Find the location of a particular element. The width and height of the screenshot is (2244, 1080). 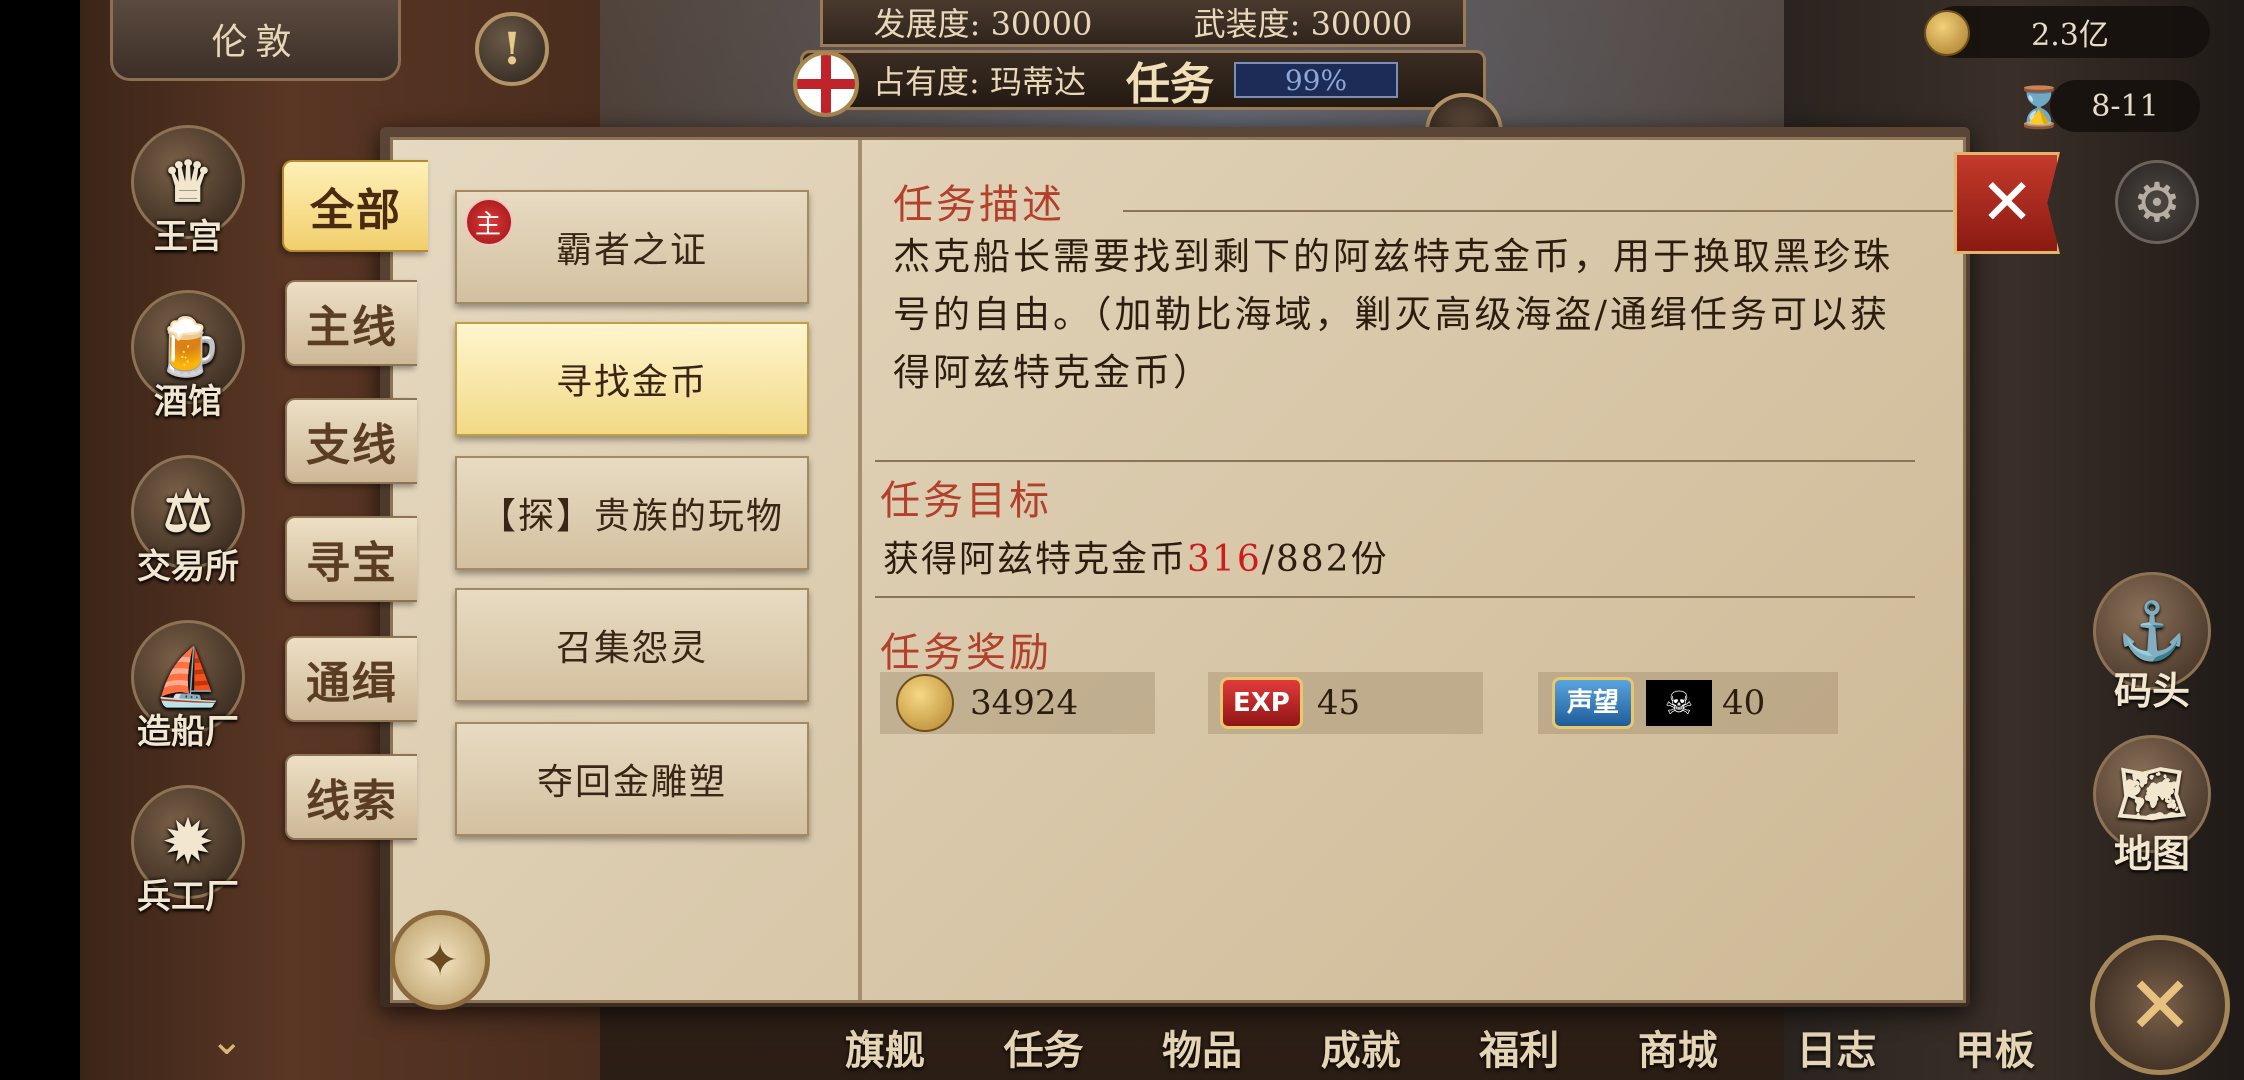

city-stats-row: 发展度: 30000 武装度: 30000 is located at coordinates (1143, 23).